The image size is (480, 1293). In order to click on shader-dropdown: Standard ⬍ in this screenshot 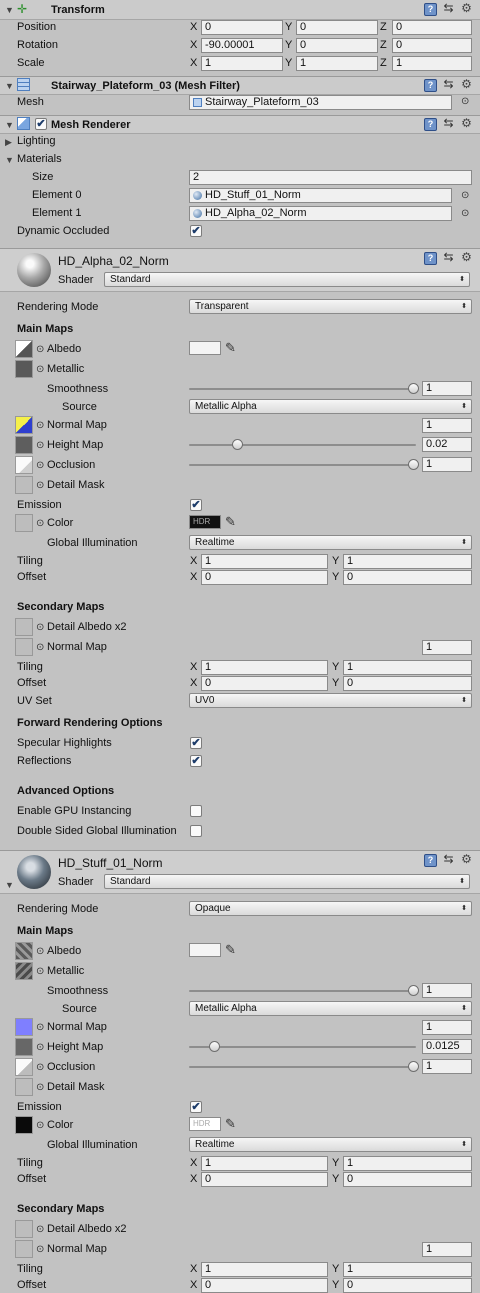, I will do `click(287, 881)`.